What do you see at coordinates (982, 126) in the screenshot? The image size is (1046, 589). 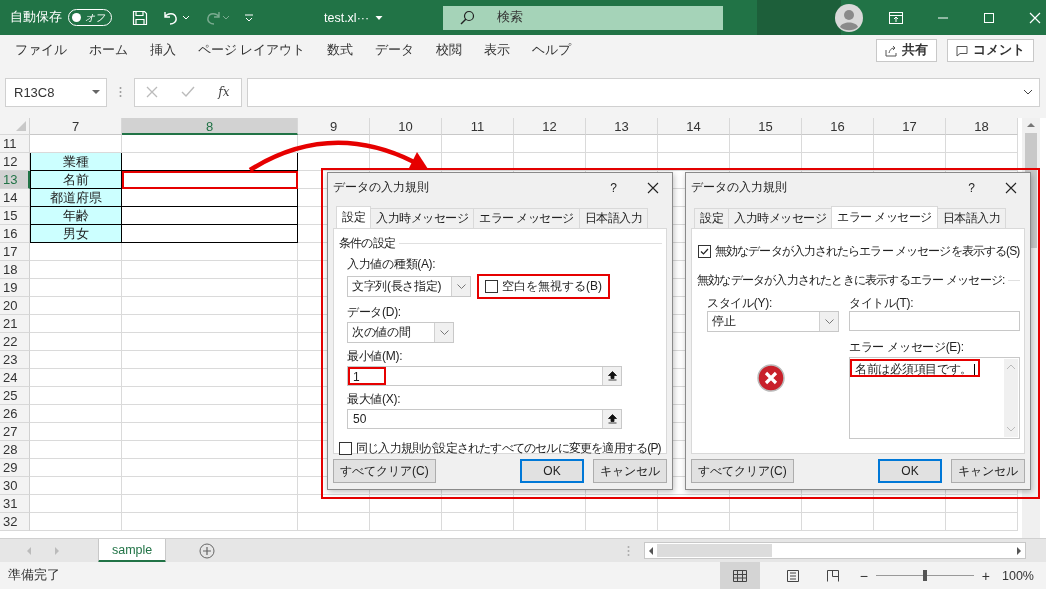 I see `column-header: 18` at bounding box center [982, 126].